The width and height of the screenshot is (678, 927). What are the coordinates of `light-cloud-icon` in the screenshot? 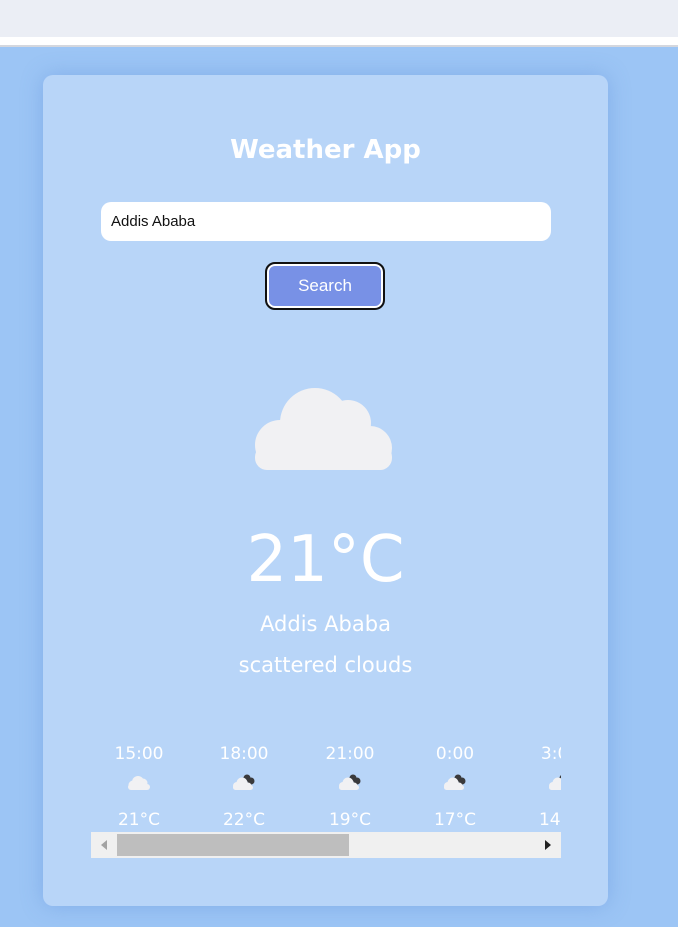 It's located at (139, 783).